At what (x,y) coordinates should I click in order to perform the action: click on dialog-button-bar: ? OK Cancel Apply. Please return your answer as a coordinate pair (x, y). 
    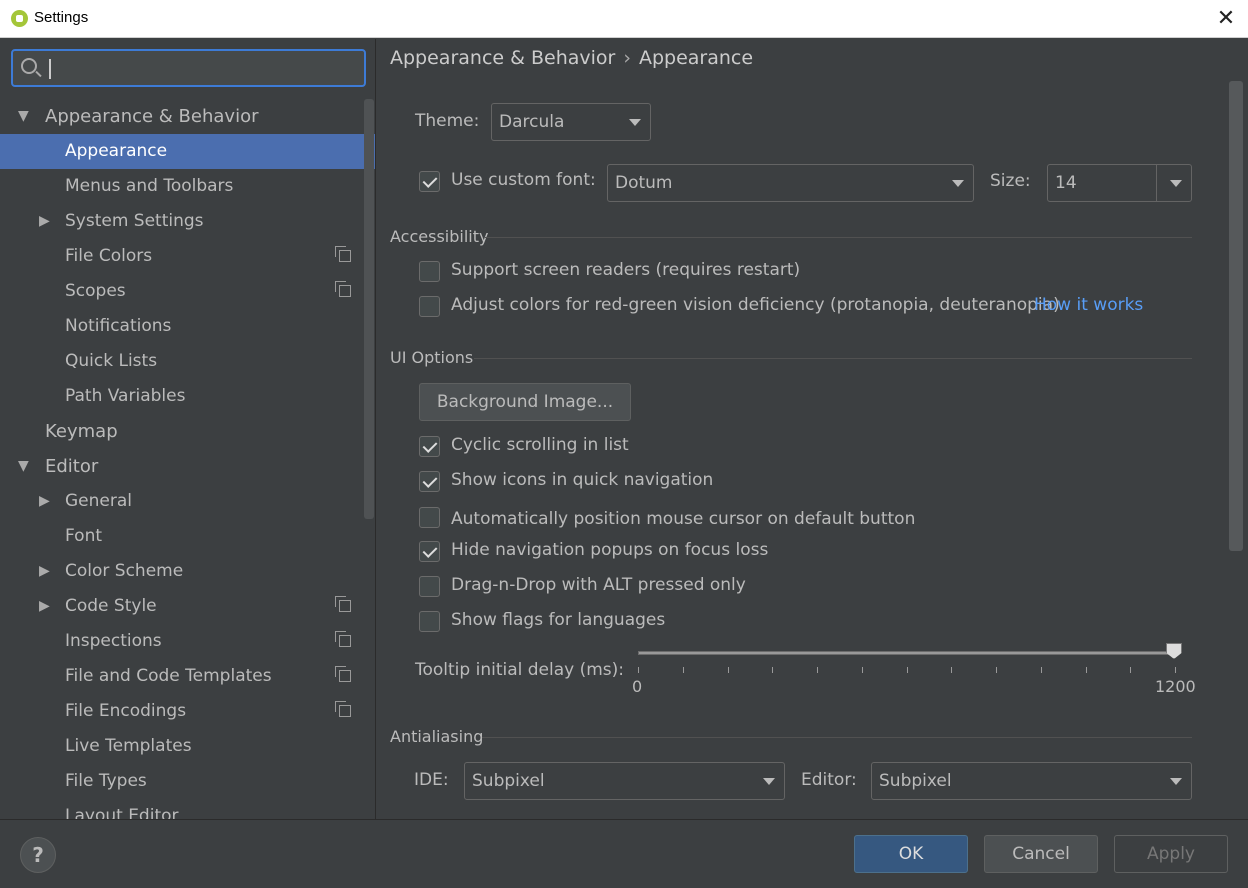
    Looking at the image, I should click on (624, 853).